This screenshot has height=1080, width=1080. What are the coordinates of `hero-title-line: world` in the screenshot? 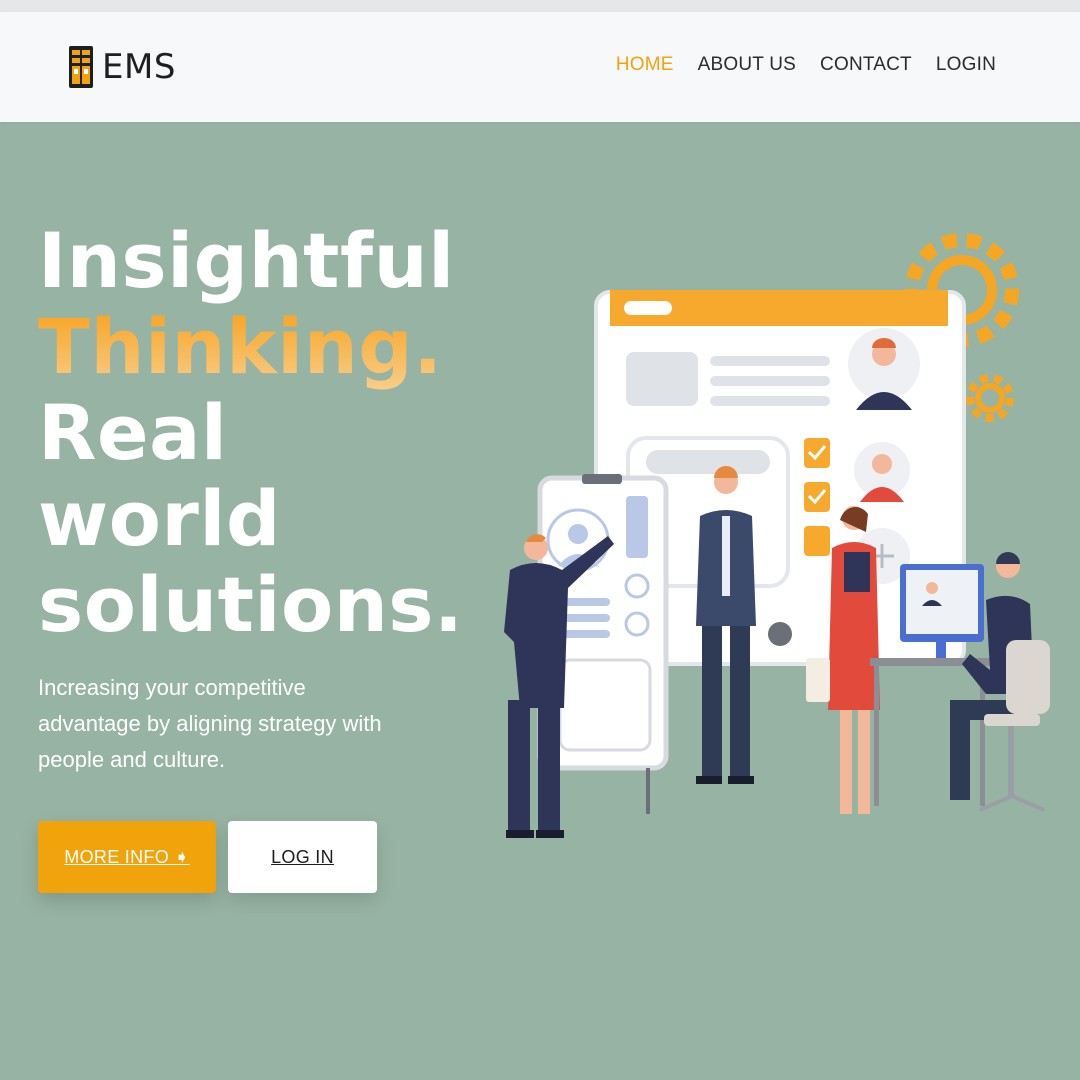 It's located at (159, 518).